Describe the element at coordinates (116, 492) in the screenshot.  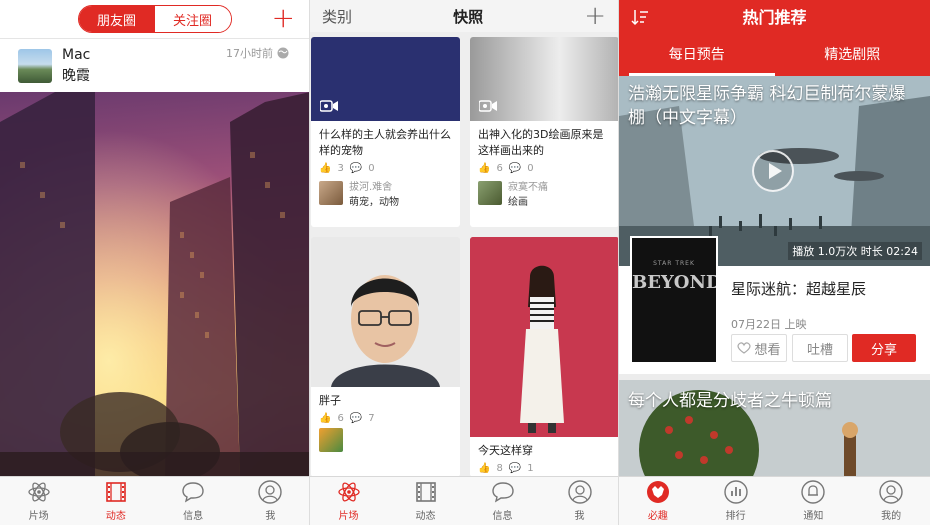
I see `film-icon` at that location.